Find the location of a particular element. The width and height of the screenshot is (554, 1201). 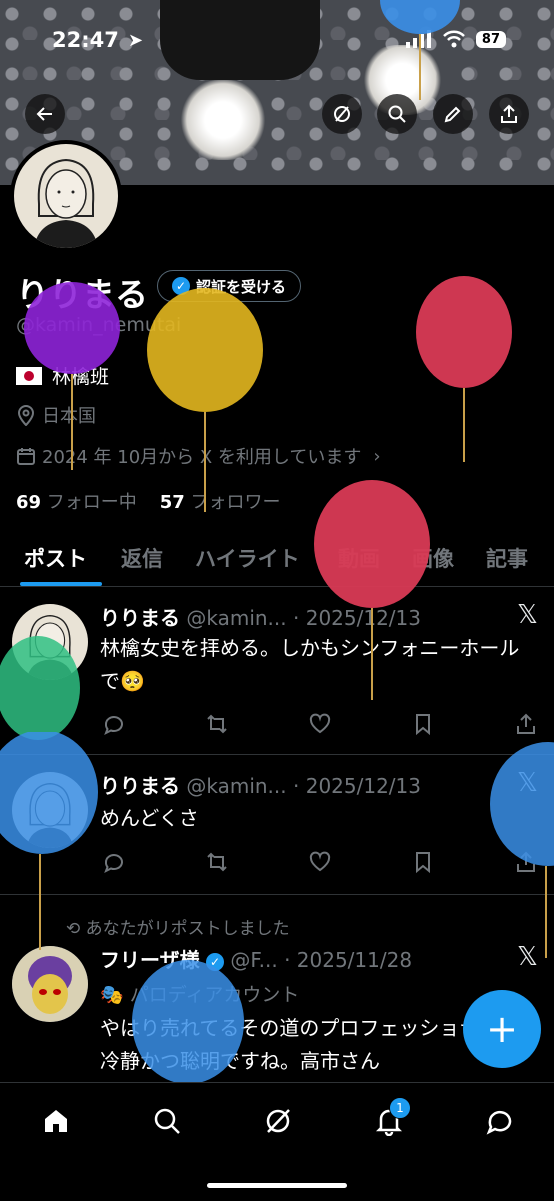

chevron-right-icon: › is located at coordinates (377, 456).